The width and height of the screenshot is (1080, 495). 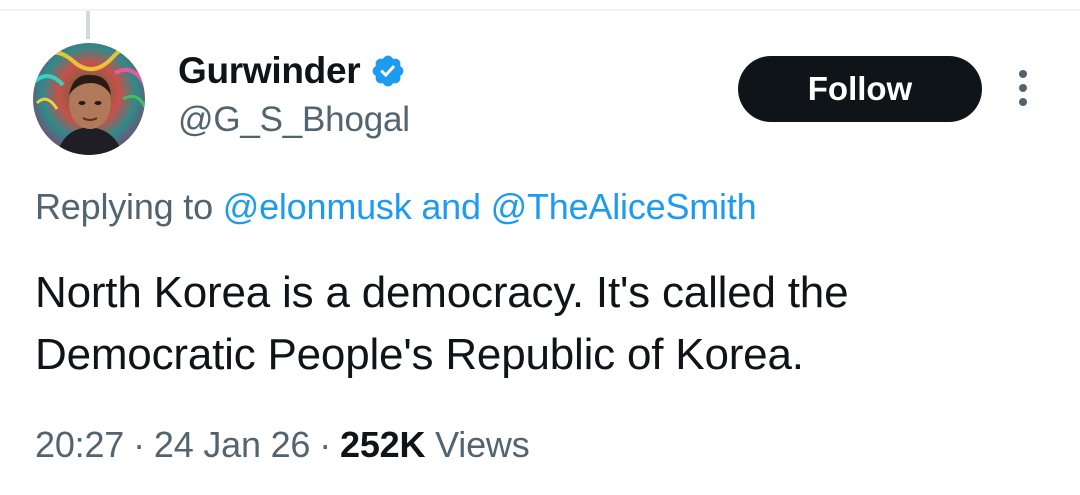 I want to click on tweet-meta: 20:27 · 24 Jan 26 · 252K Views, so click(x=282, y=445).